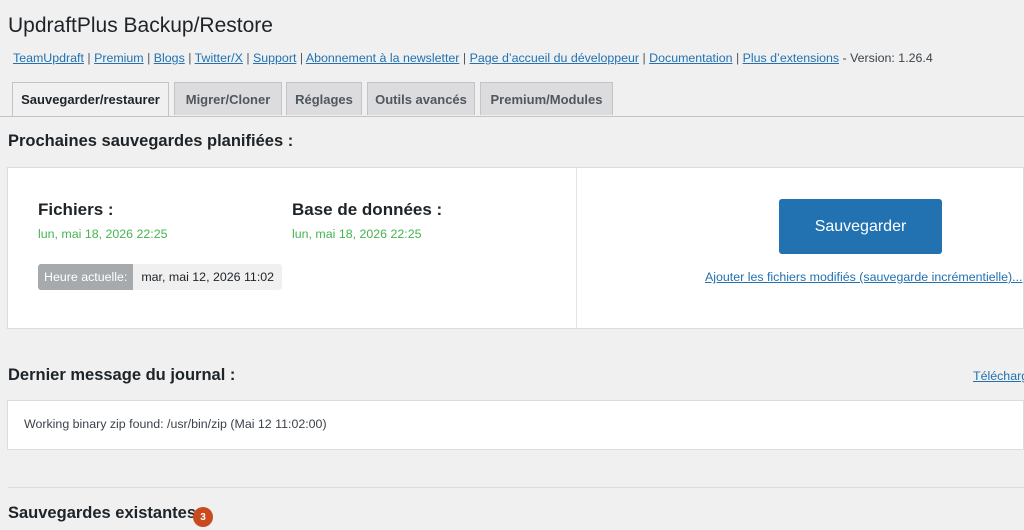 Image resolution: width=1024 pixels, height=530 pixels. I want to click on link-blogs: Blogs, so click(169, 58).